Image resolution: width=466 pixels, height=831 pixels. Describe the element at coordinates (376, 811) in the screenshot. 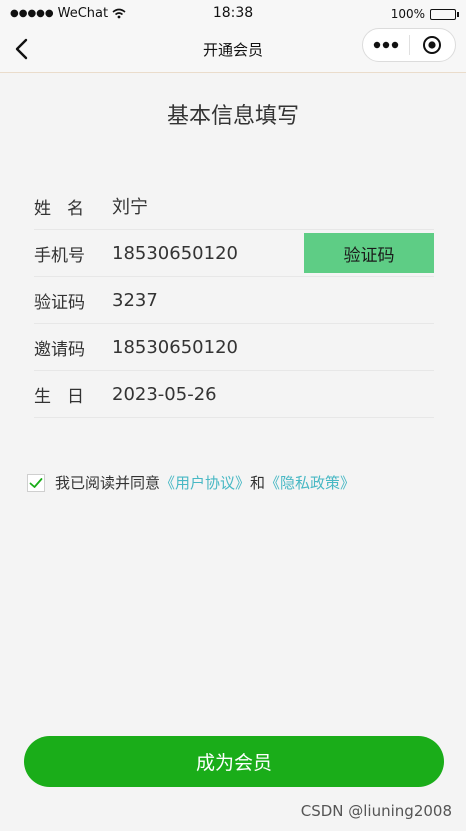

I see `watermark: CSDN @liuning2008` at that location.